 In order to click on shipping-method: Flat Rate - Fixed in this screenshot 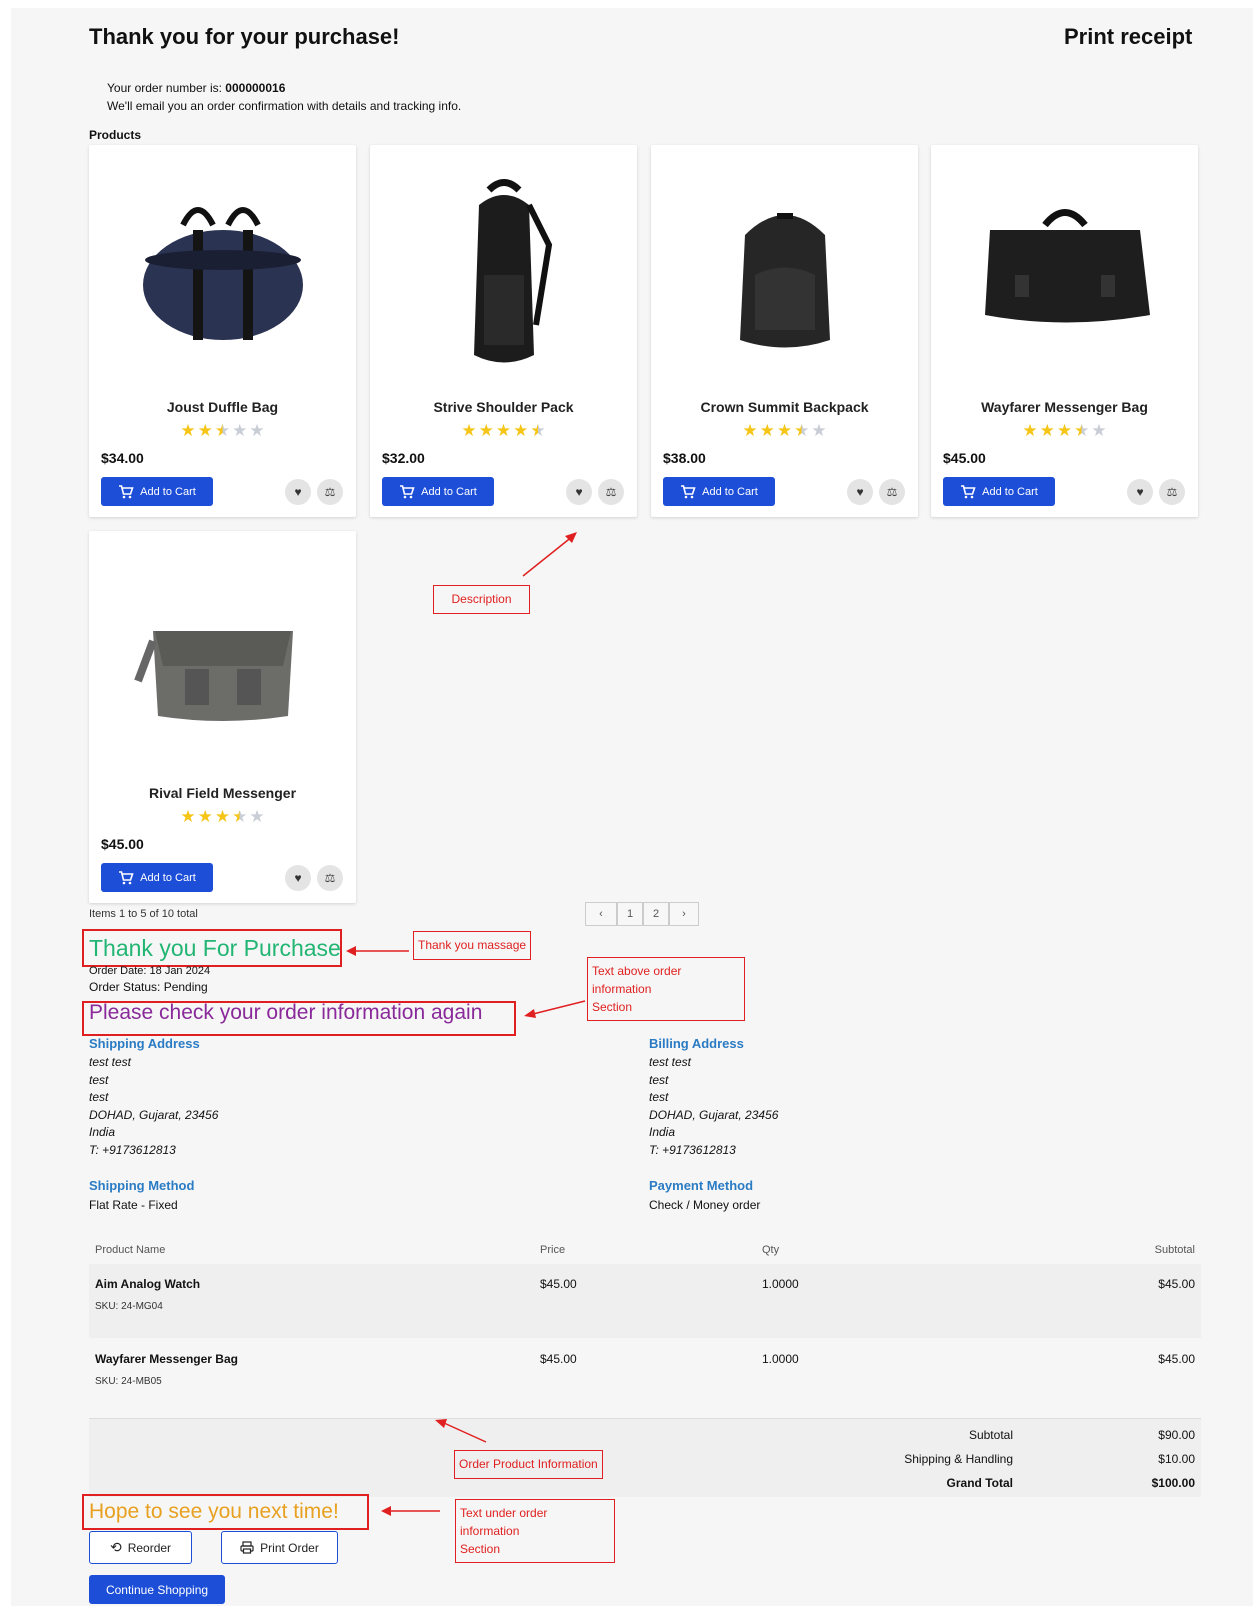, I will do `click(133, 1205)`.